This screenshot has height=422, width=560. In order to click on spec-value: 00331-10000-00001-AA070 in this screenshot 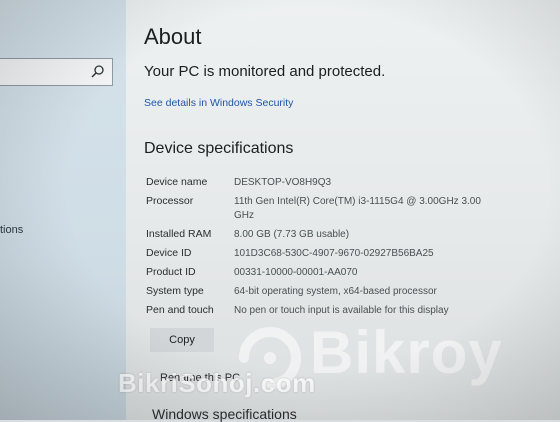, I will do `click(296, 272)`.